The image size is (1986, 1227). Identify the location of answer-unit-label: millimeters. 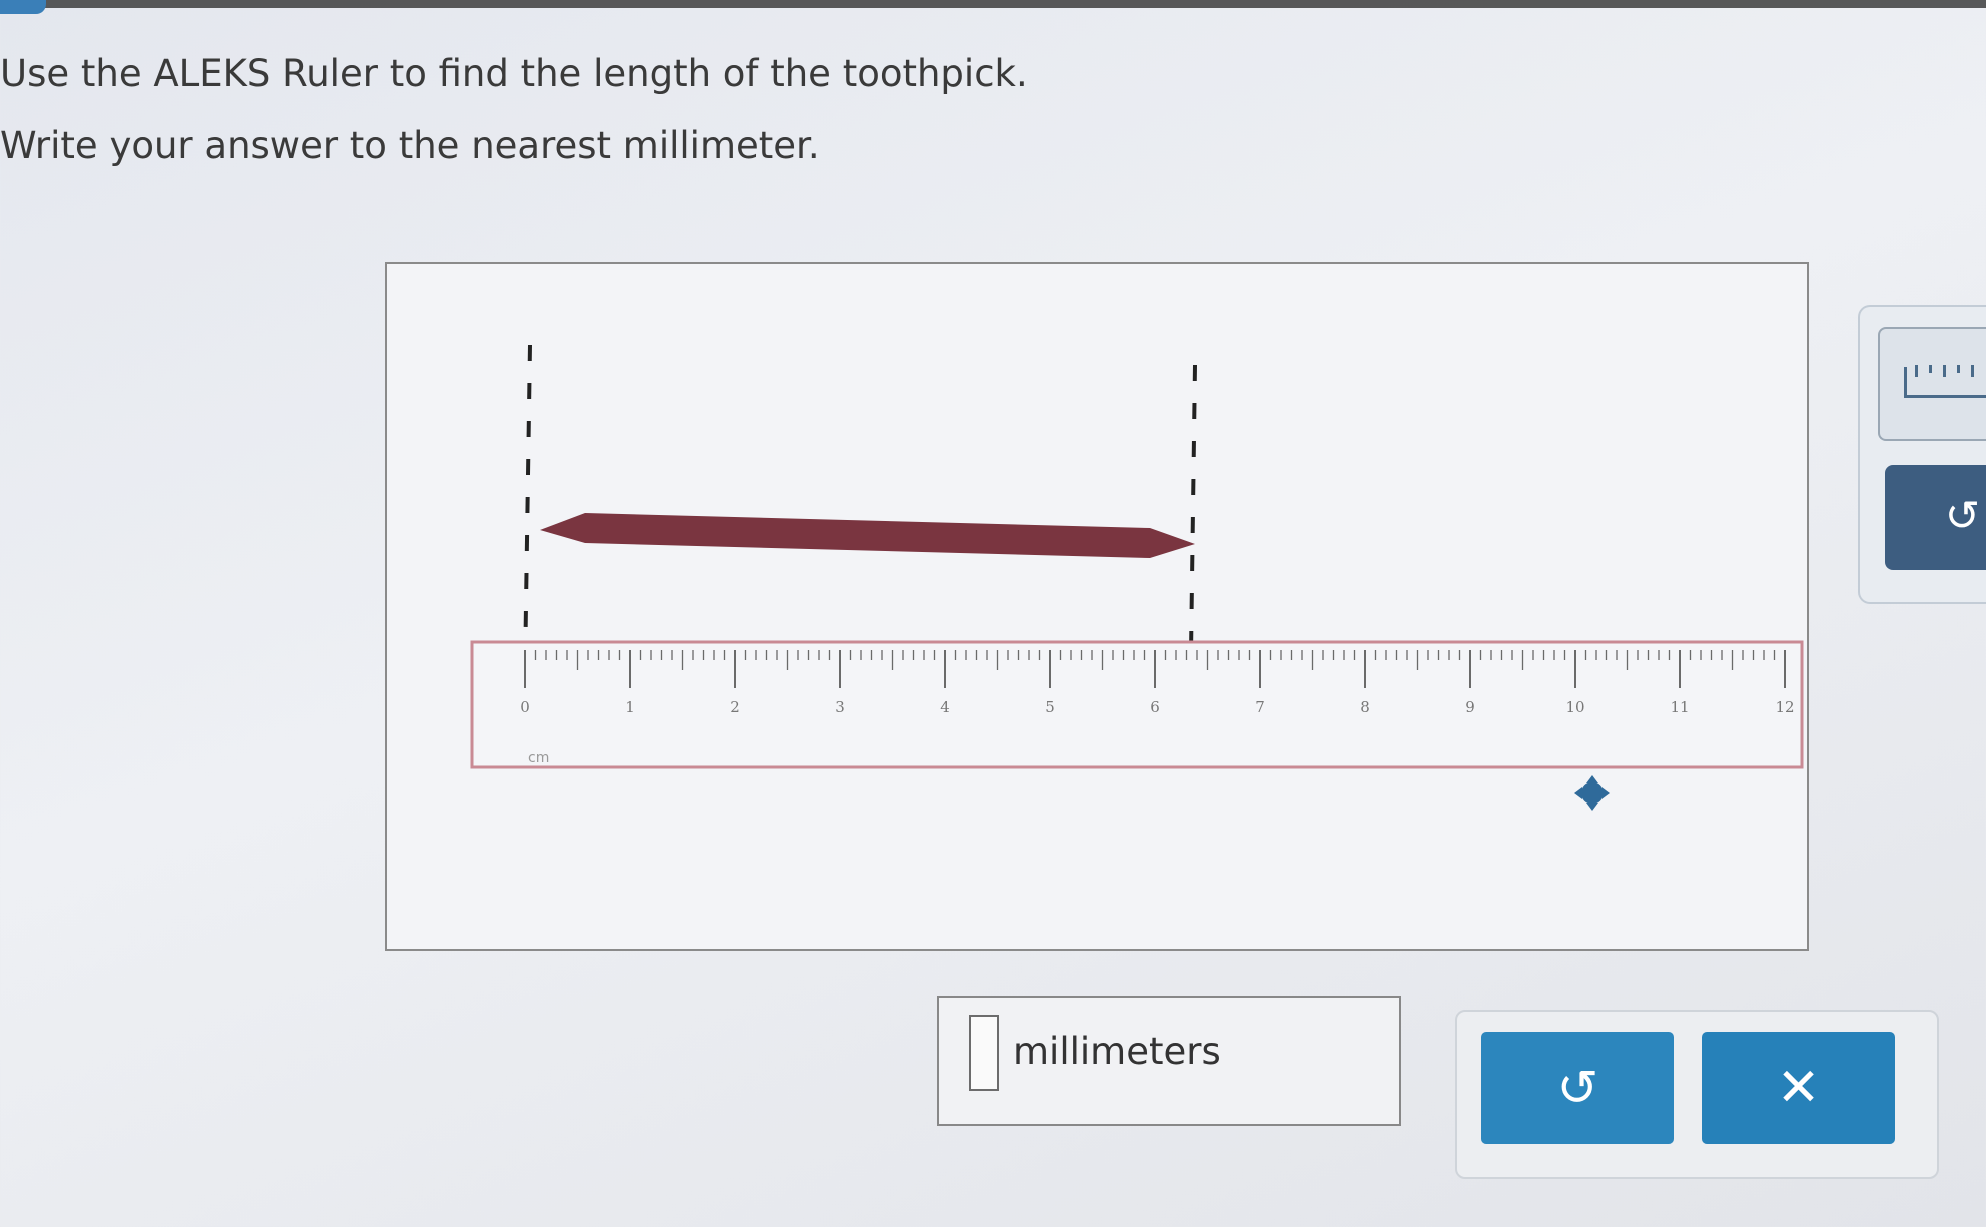
(1117, 1051).